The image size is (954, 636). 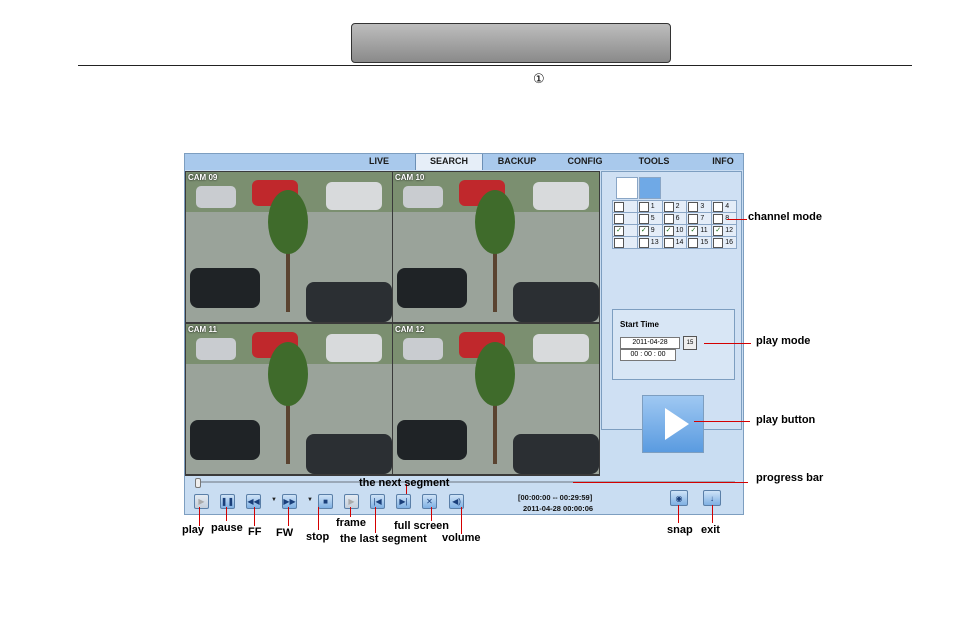 I want to click on camera-view-11: CAM 11, so click(x=289, y=399).